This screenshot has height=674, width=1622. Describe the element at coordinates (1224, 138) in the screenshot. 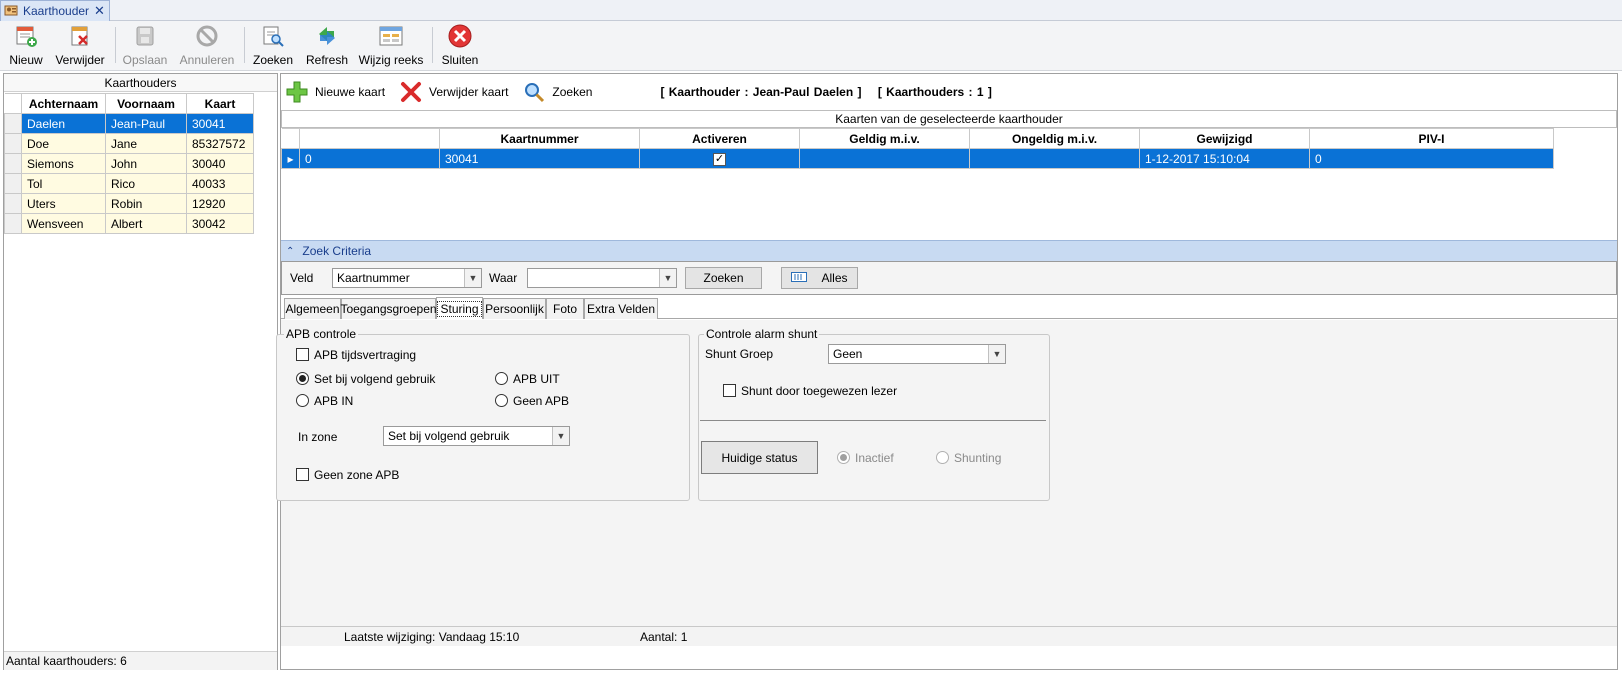

I see `column-header-gewijzigd: Gewijzigd` at that location.